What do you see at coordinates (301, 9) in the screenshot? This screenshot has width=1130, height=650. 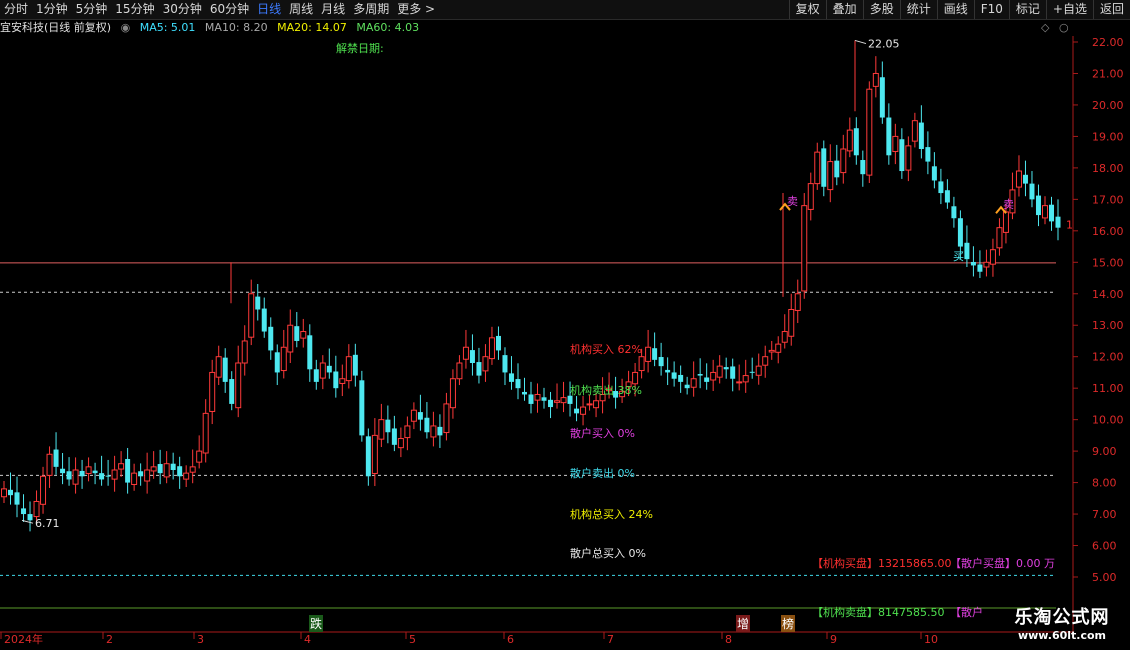 I see `period-tab-7: 周线` at bounding box center [301, 9].